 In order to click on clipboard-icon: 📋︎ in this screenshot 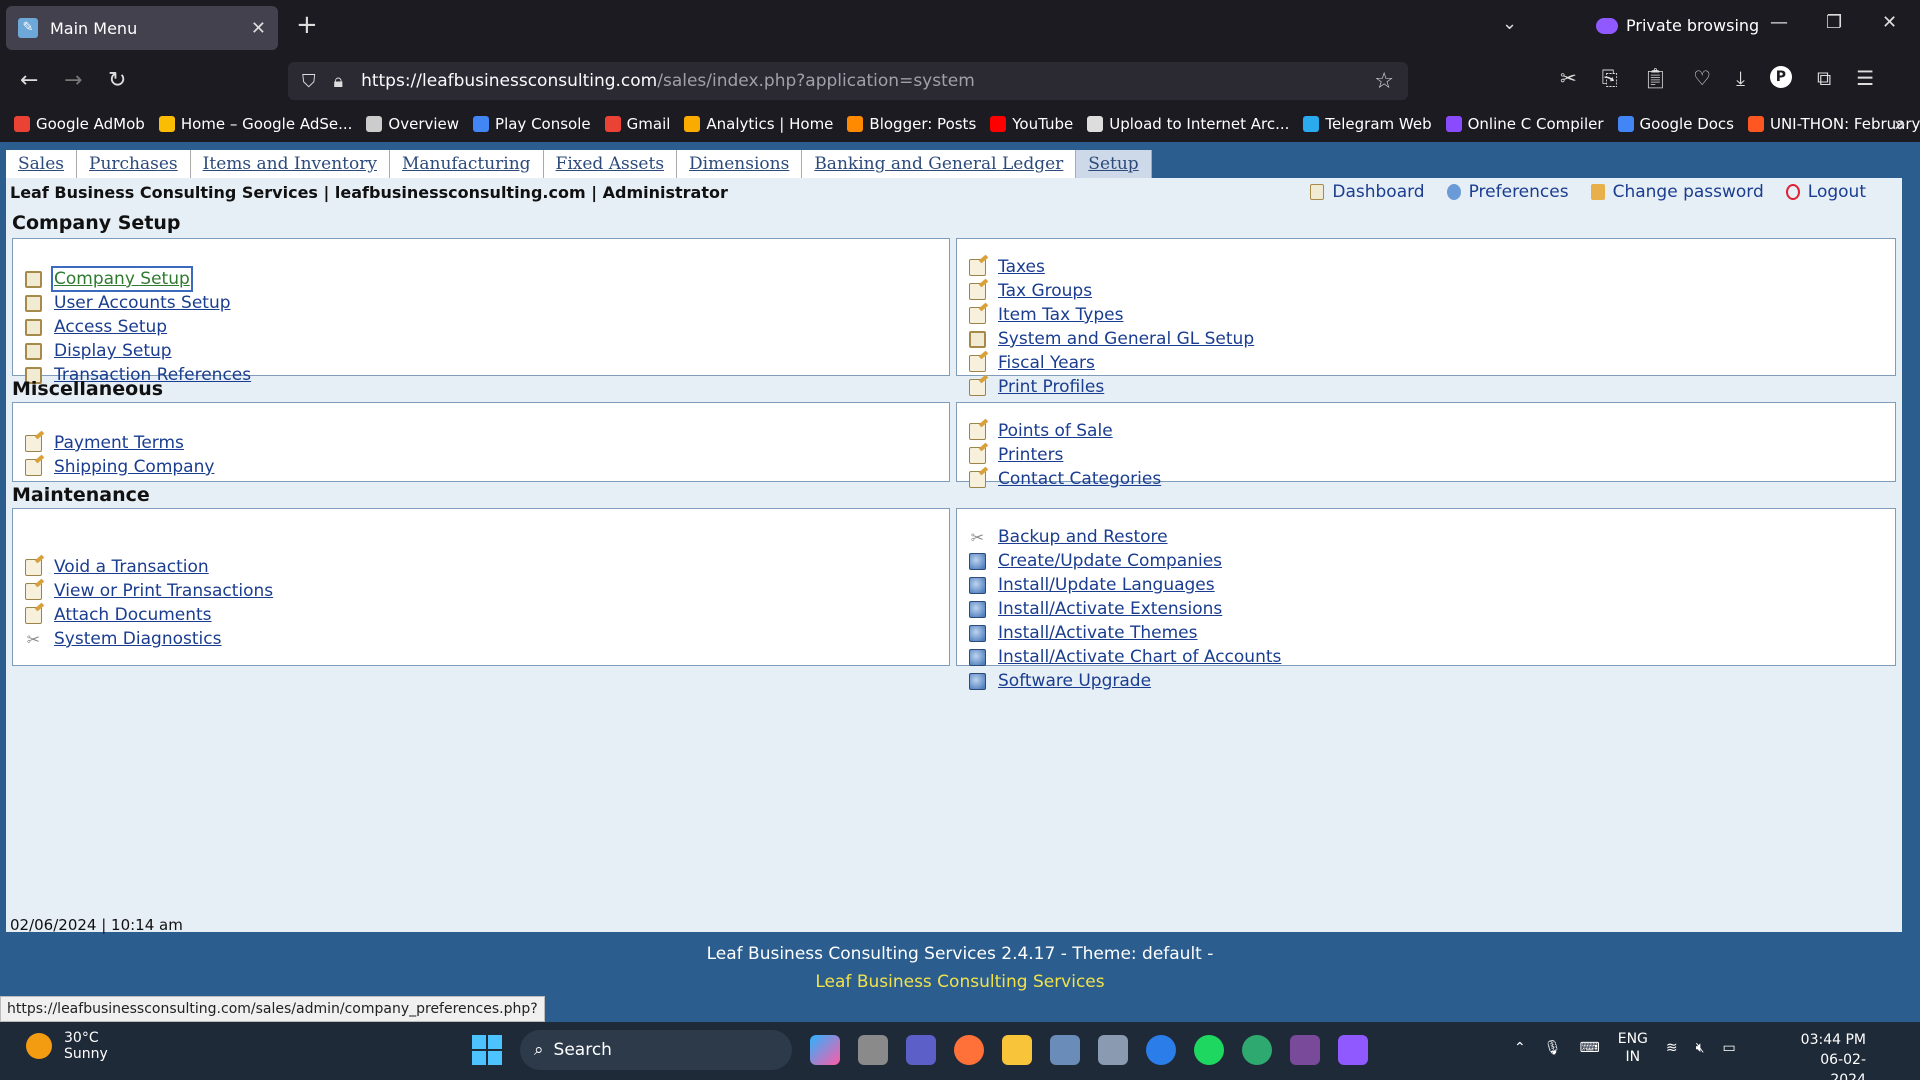, I will do `click(1655, 78)`.